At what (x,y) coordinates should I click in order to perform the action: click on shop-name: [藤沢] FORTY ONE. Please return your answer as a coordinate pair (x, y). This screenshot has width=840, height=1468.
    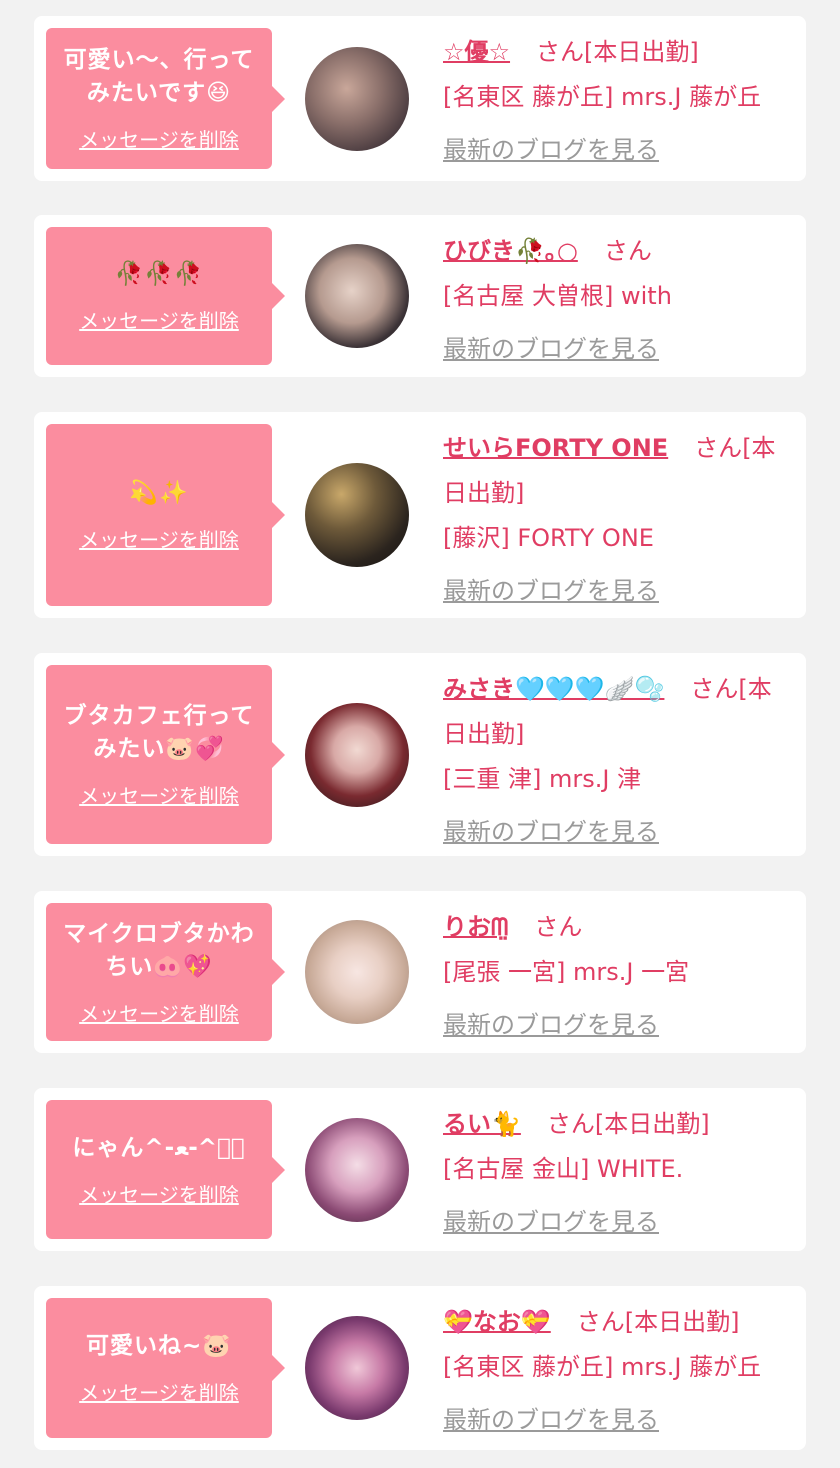
    Looking at the image, I should click on (548, 538).